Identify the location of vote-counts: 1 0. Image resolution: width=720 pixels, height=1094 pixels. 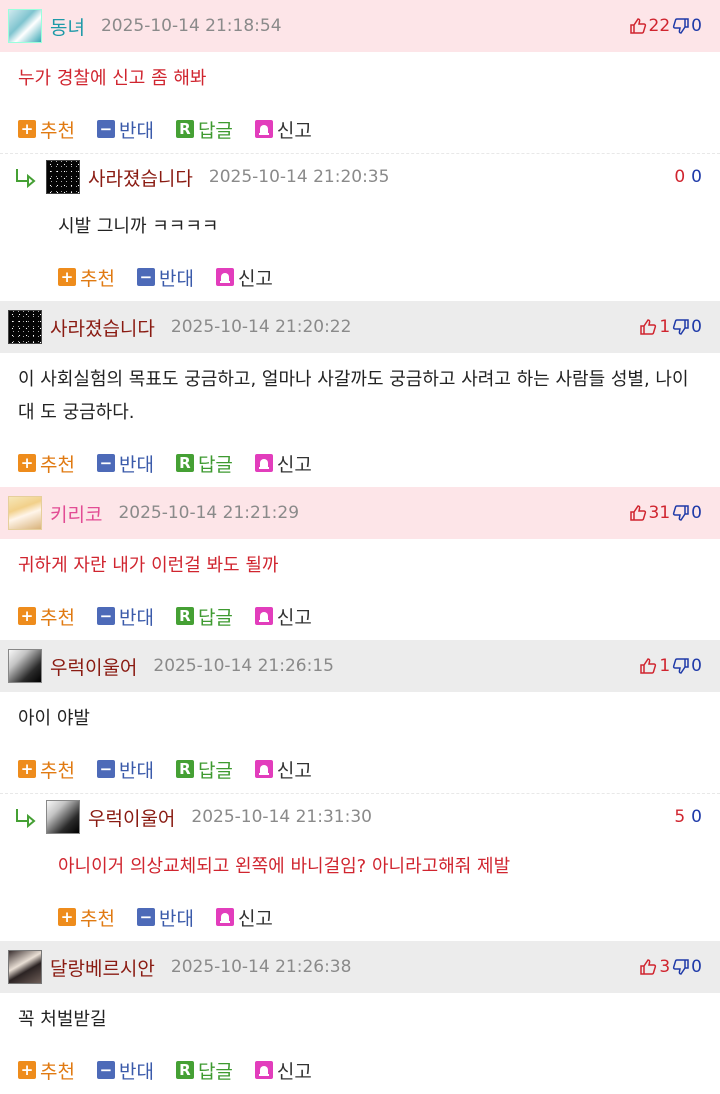
(670, 666).